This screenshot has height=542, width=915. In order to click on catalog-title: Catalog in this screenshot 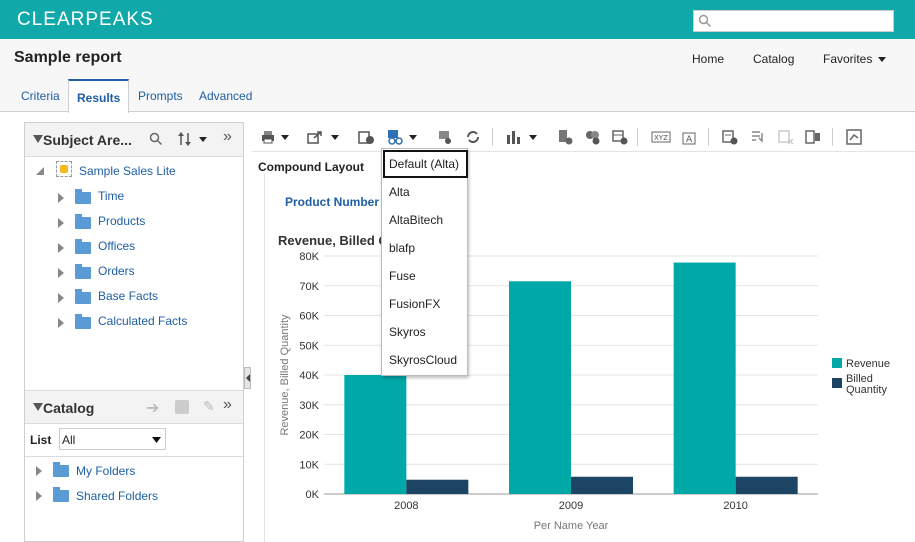, I will do `click(69, 408)`.